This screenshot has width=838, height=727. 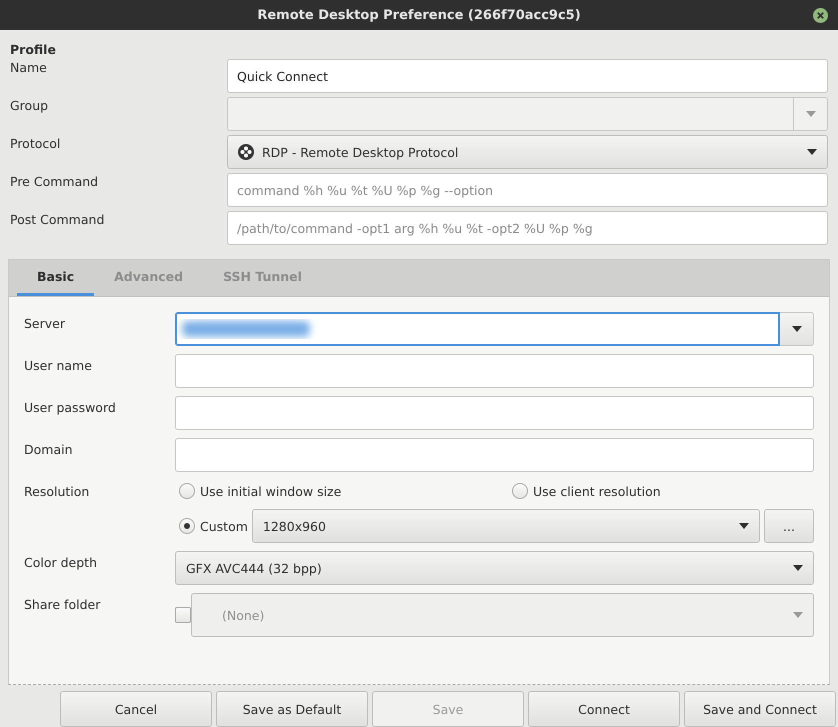 What do you see at coordinates (70, 407) in the screenshot?
I see `field-label: User password` at bounding box center [70, 407].